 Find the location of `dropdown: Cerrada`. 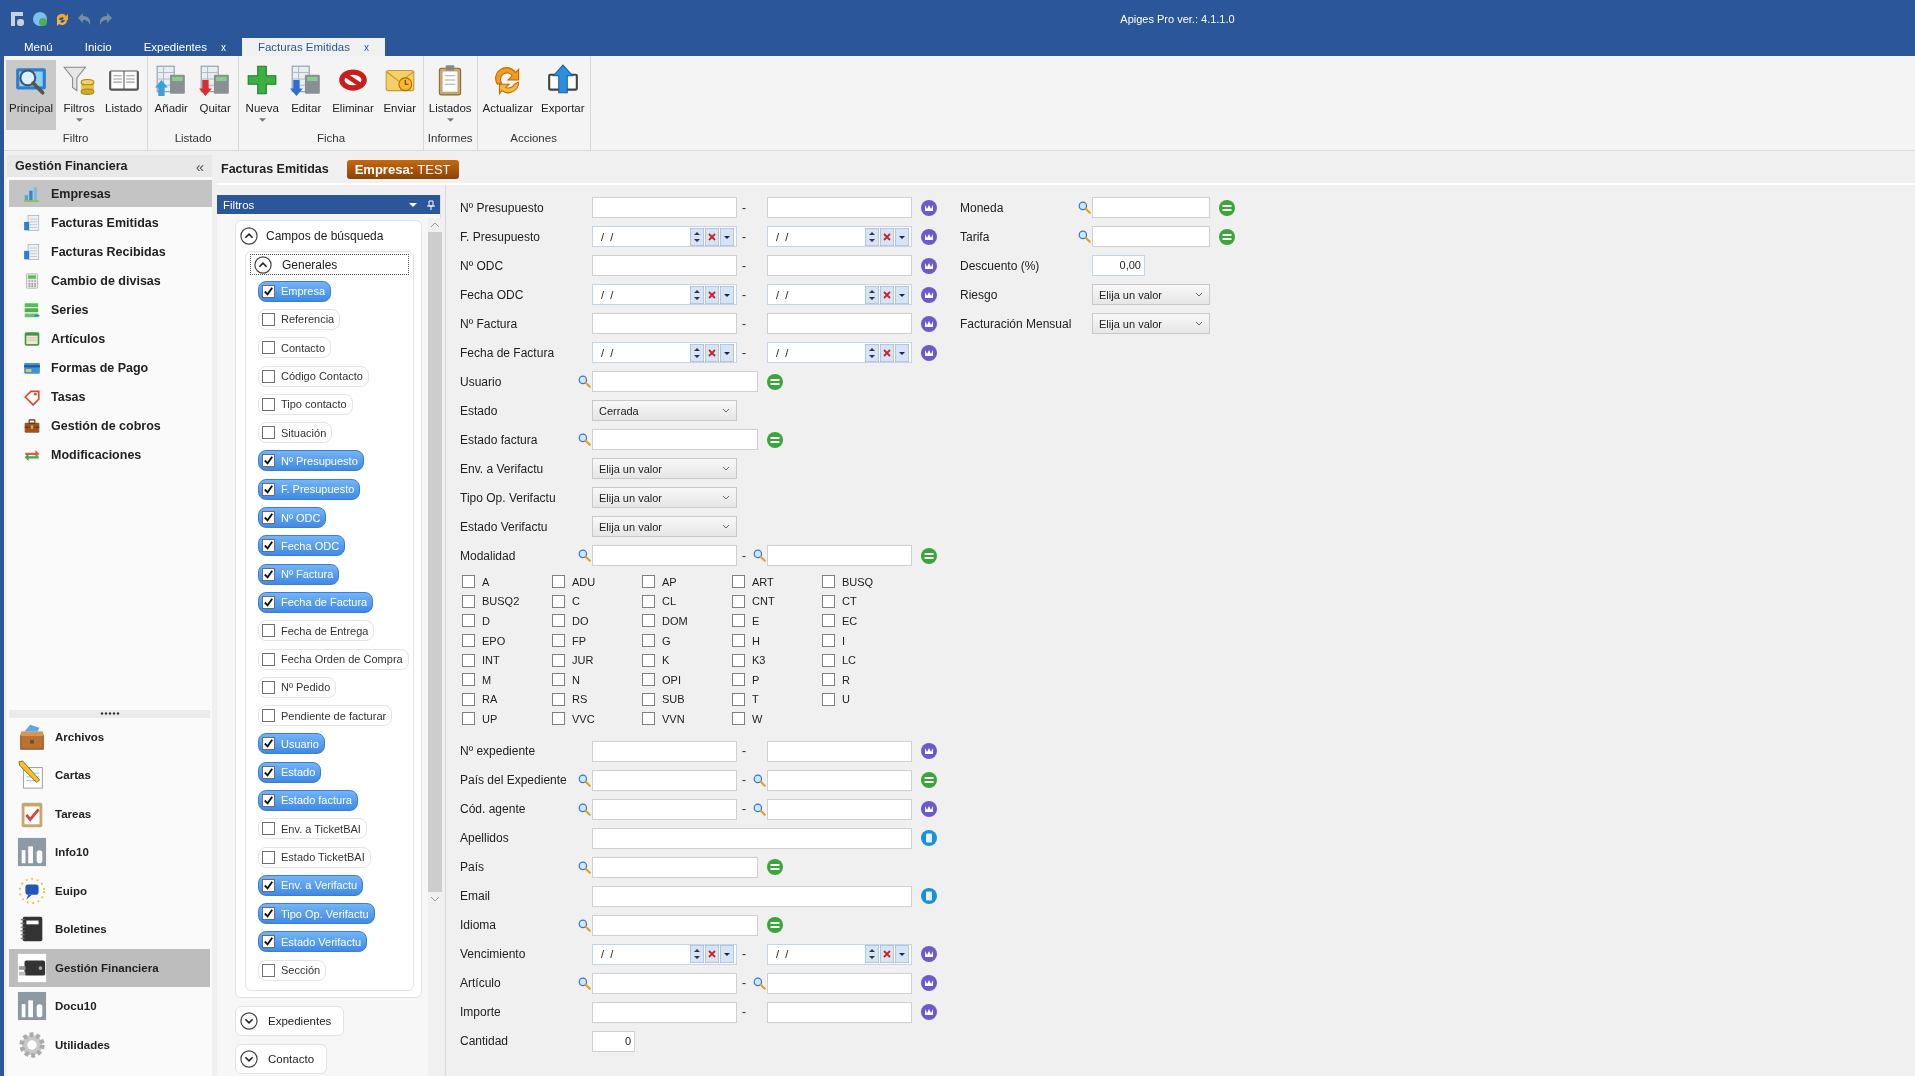

dropdown: Cerrada is located at coordinates (664, 410).